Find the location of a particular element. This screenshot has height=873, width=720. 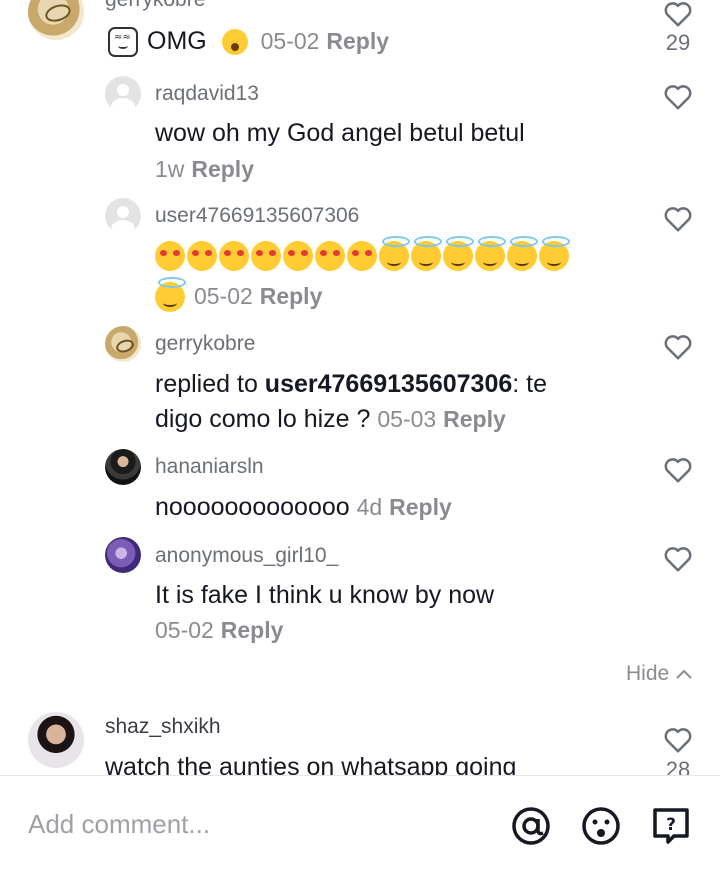

comment-text: OMG 05-02 Reply is located at coordinates (268, 41).